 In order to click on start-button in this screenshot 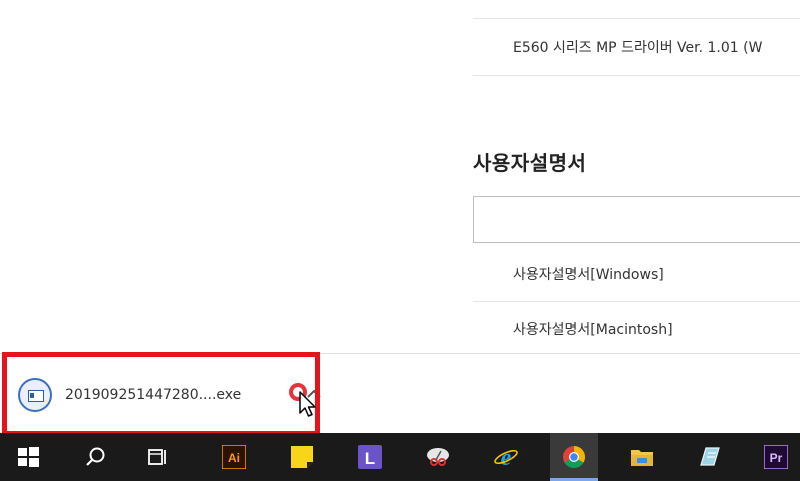, I will do `click(28, 457)`.